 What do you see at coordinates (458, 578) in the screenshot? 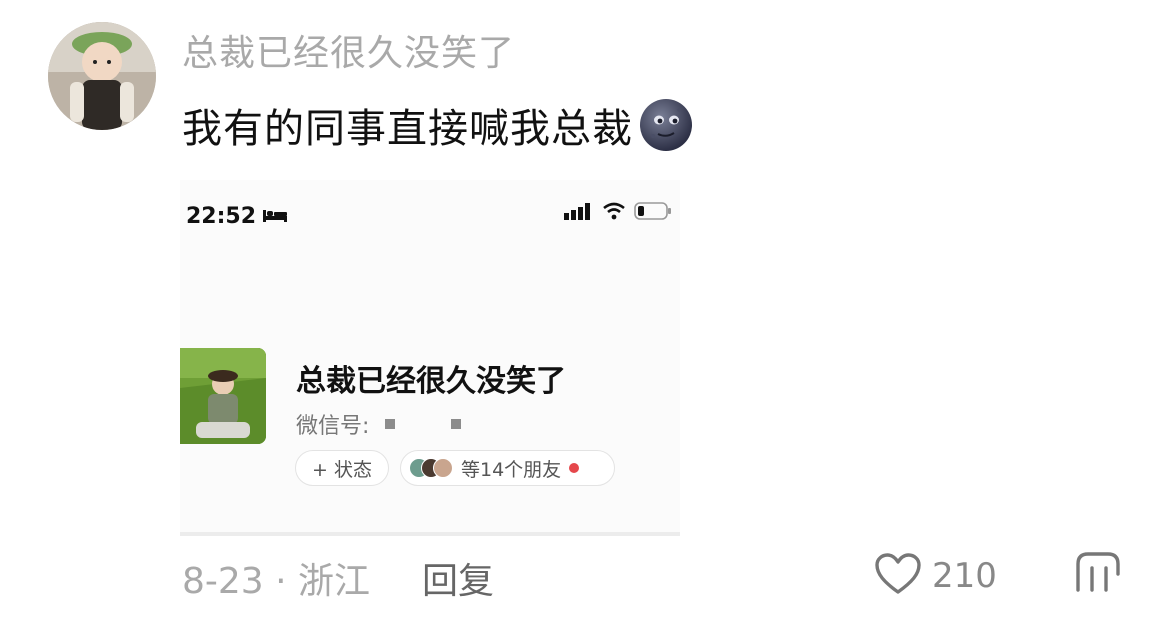
I see `reply-button: 回复` at bounding box center [458, 578].